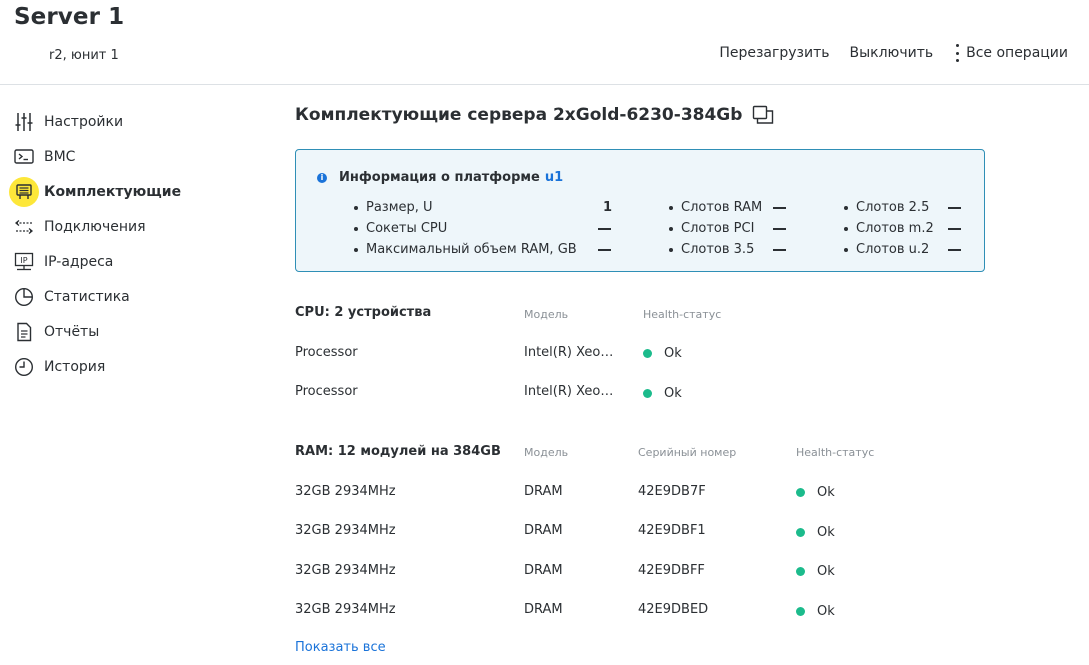 The image size is (1089, 665). I want to click on components-icon, so click(24, 191).